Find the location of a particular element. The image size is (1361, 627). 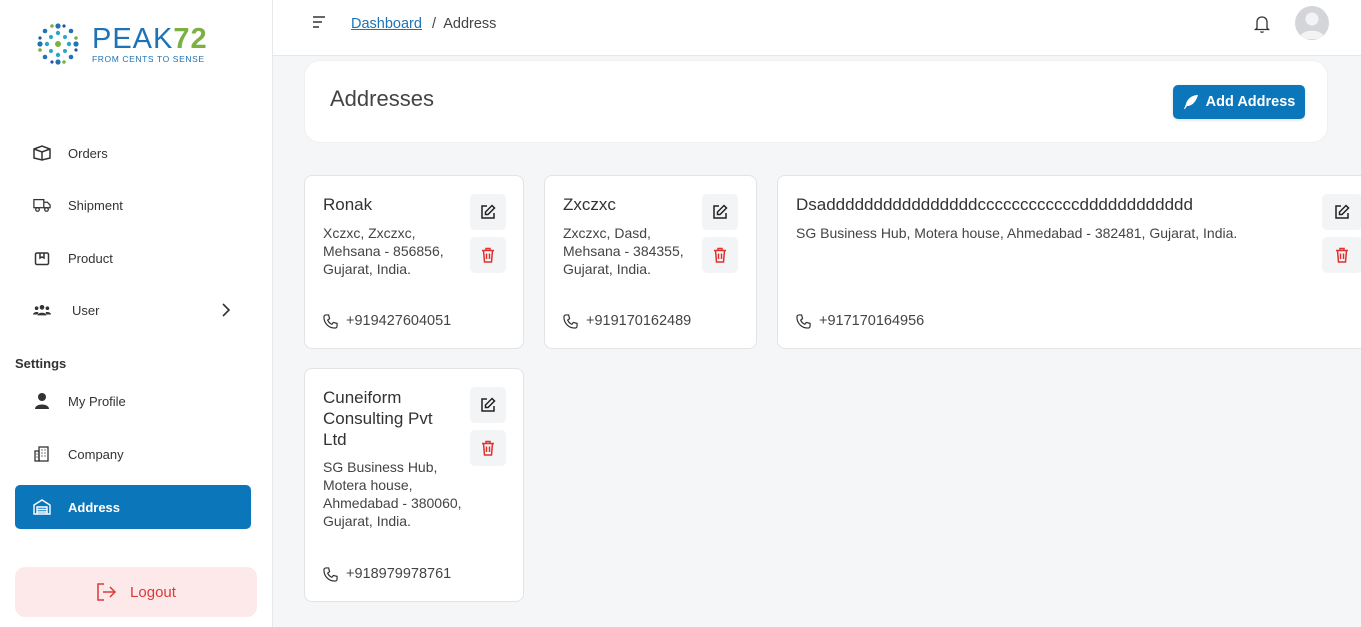

address-name: Cuneiform Consulting Pvt Ltd is located at coordinates (378, 418).